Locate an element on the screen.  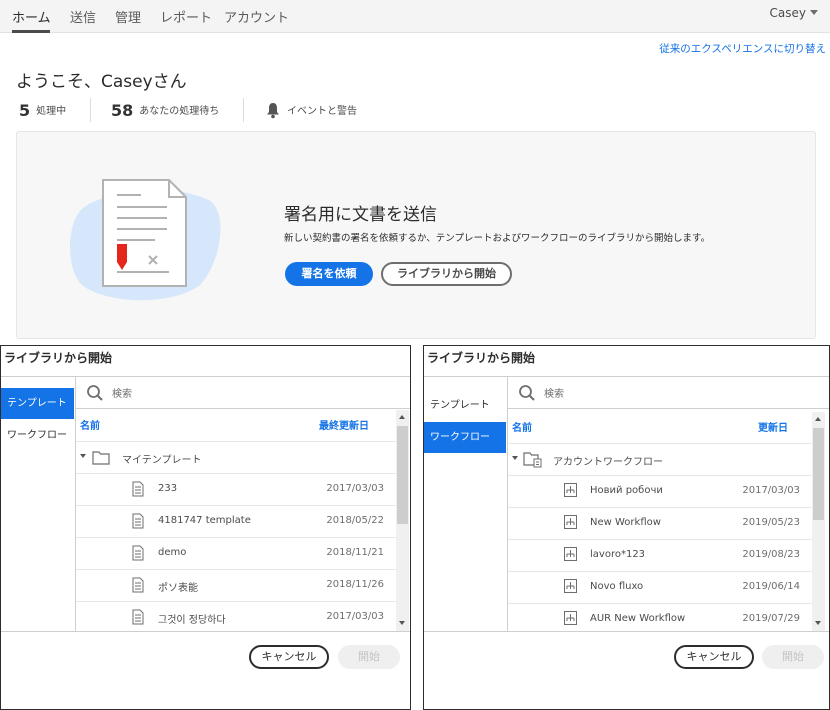
table-row: Novo fluxo 2019/06/14 is located at coordinates (660, 587).